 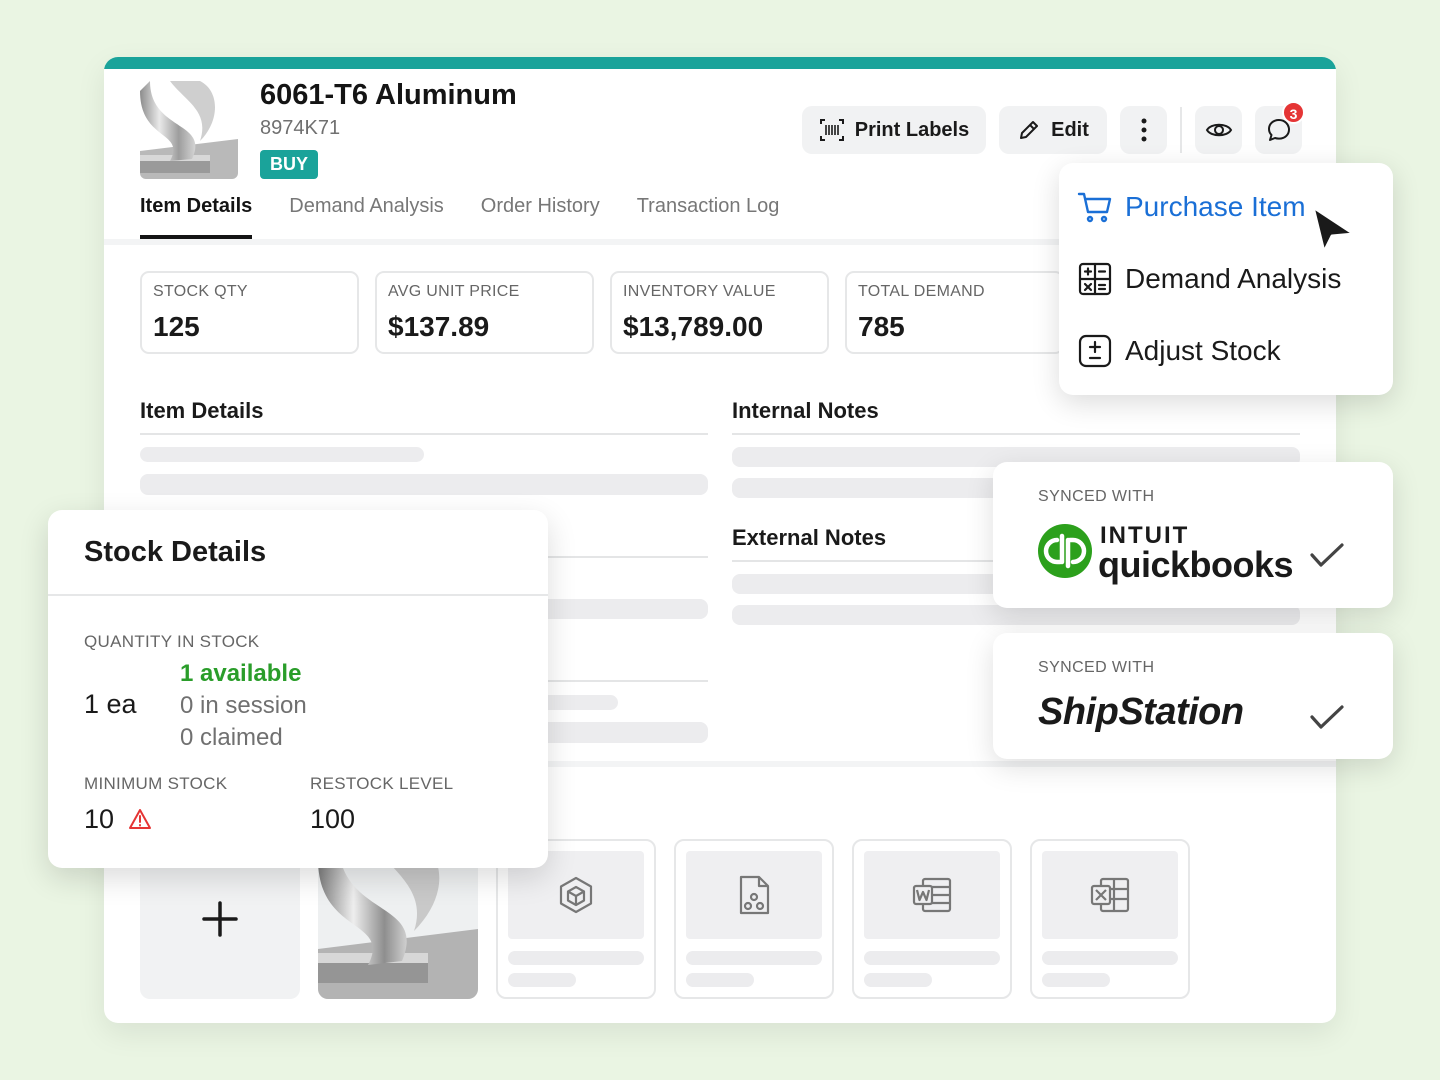 I want to click on item-sku: 8974K71, so click(x=300, y=128).